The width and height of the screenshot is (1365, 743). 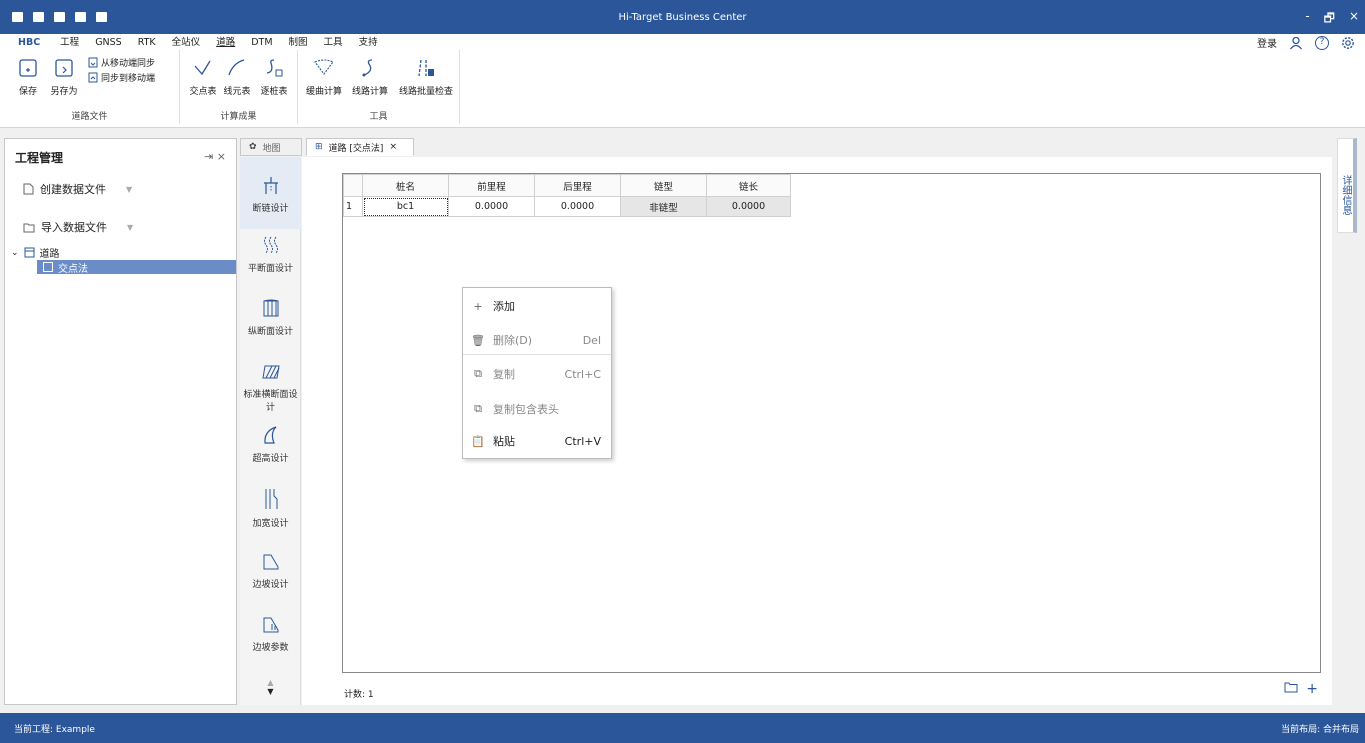 I want to click on column-header: 链长, so click(x=748, y=185).